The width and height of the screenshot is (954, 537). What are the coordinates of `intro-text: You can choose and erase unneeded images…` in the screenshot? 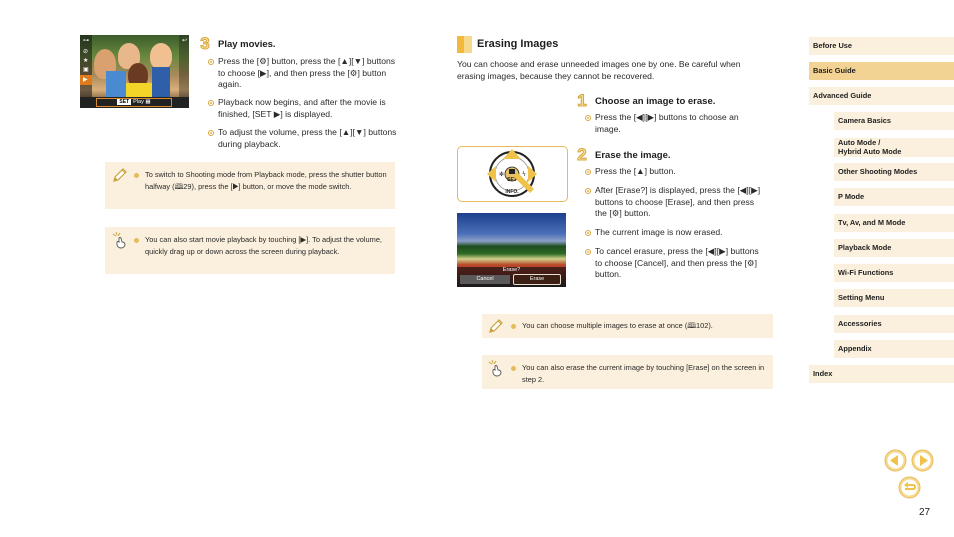 It's located at (599, 70).